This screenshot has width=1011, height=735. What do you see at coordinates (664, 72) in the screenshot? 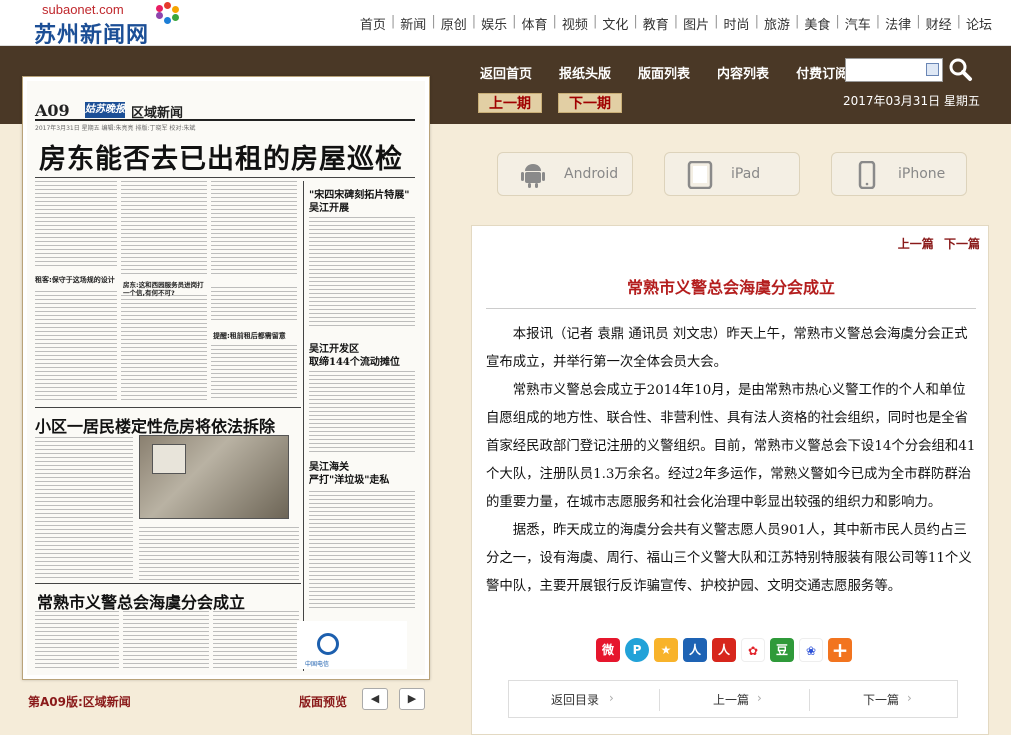
I see `menu-item: 版面列表` at bounding box center [664, 72].